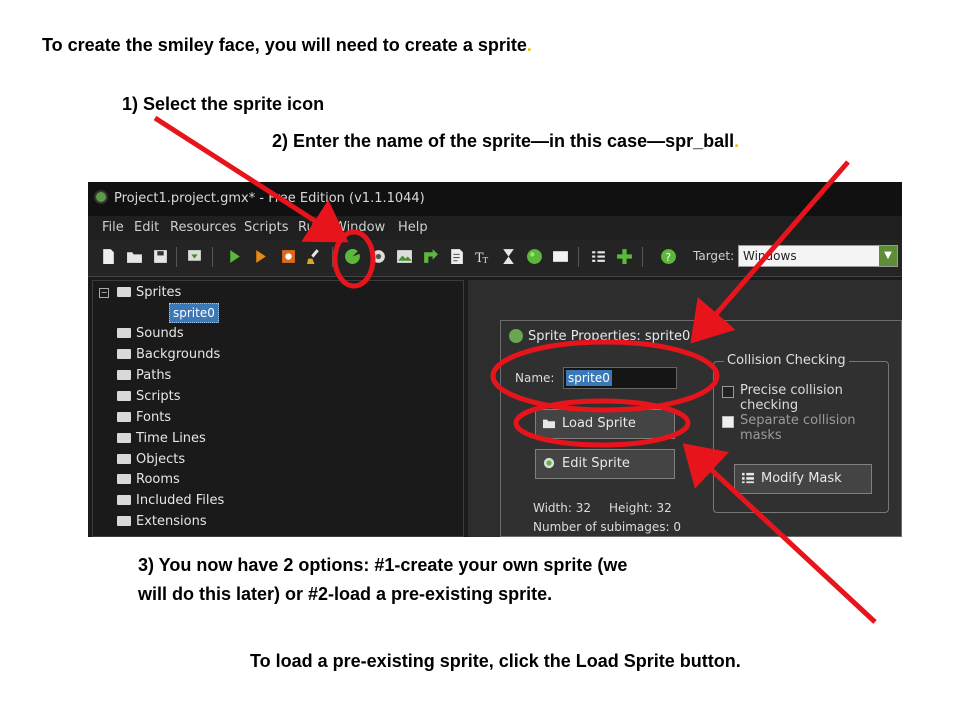 The image size is (960, 720). Describe the element at coordinates (234, 256) in the screenshot. I see `run-icon` at that location.